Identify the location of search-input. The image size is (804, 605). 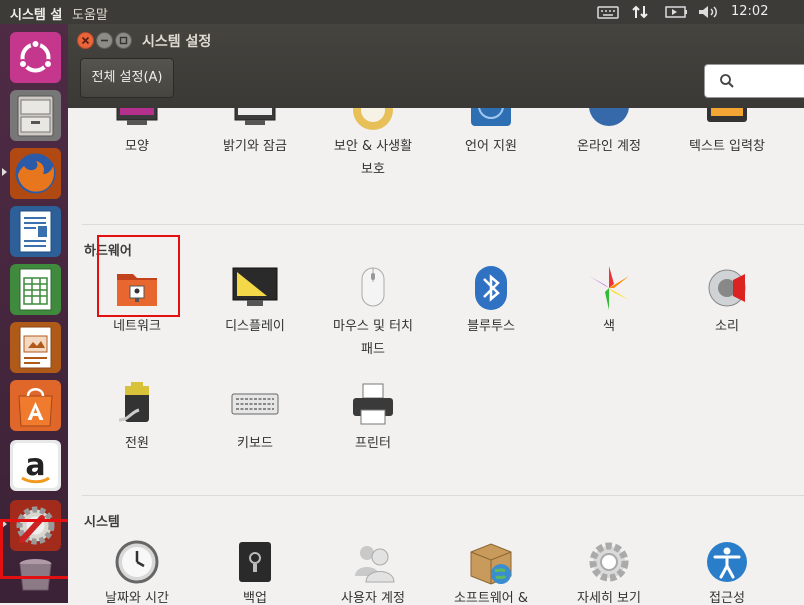
(754, 81).